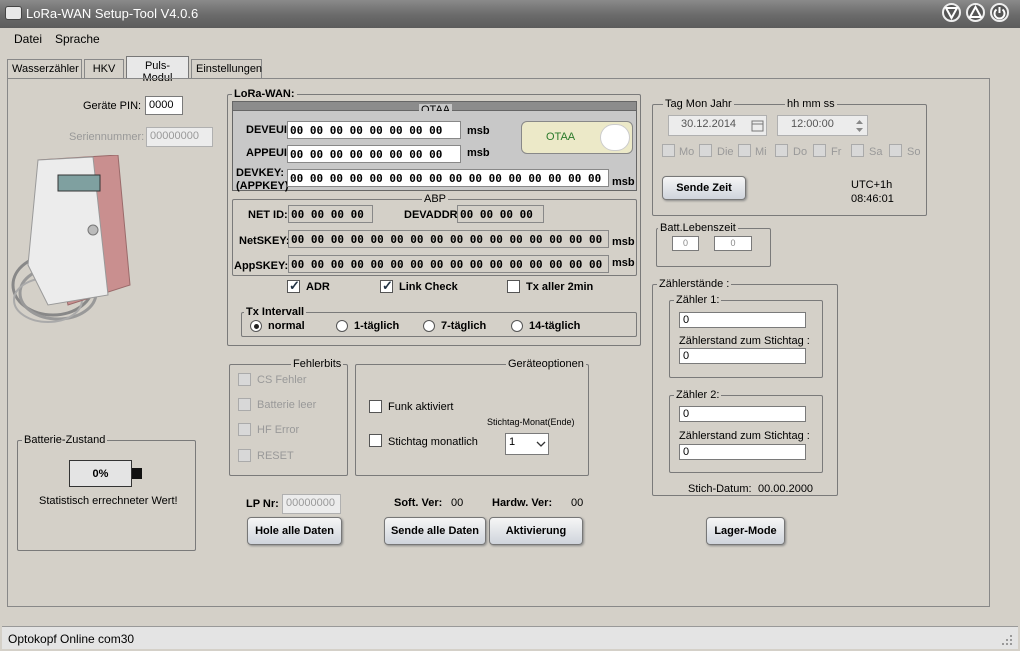 The image size is (1020, 651). Describe the element at coordinates (262, 504) in the screenshot. I see `lp-nr-label: LP Nr:` at that location.